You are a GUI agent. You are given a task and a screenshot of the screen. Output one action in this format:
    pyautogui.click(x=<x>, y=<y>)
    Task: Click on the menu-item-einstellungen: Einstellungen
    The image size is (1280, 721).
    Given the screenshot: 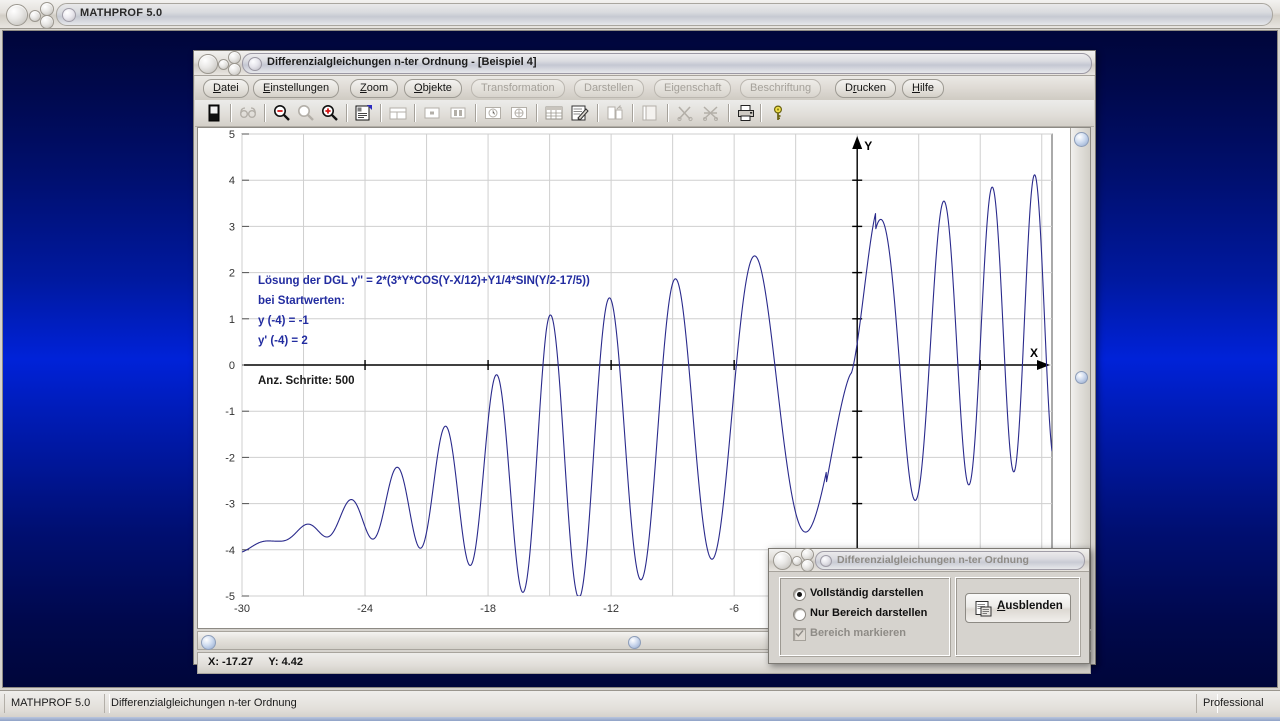 What is the action you would take?
    pyautogui.click(x=296, y=88)
    